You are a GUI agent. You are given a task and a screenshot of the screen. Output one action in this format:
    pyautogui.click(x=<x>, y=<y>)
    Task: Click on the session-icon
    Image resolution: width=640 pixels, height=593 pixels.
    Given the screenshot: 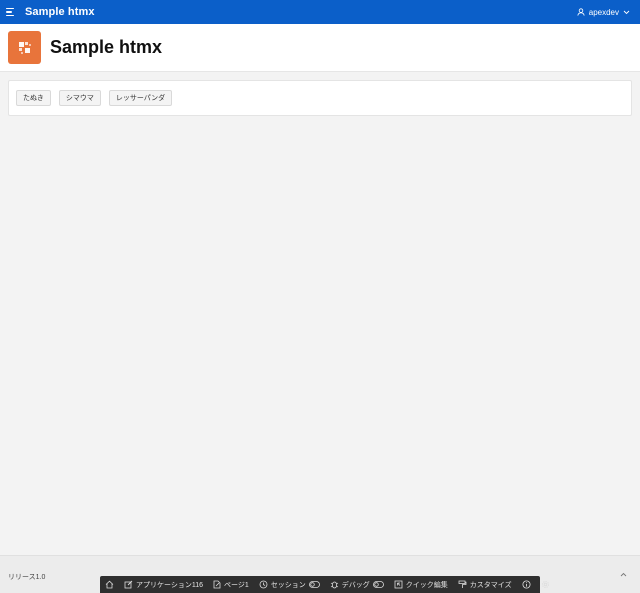 What is the action you would take?
    pyautogui.click(x=263, y=584)
    